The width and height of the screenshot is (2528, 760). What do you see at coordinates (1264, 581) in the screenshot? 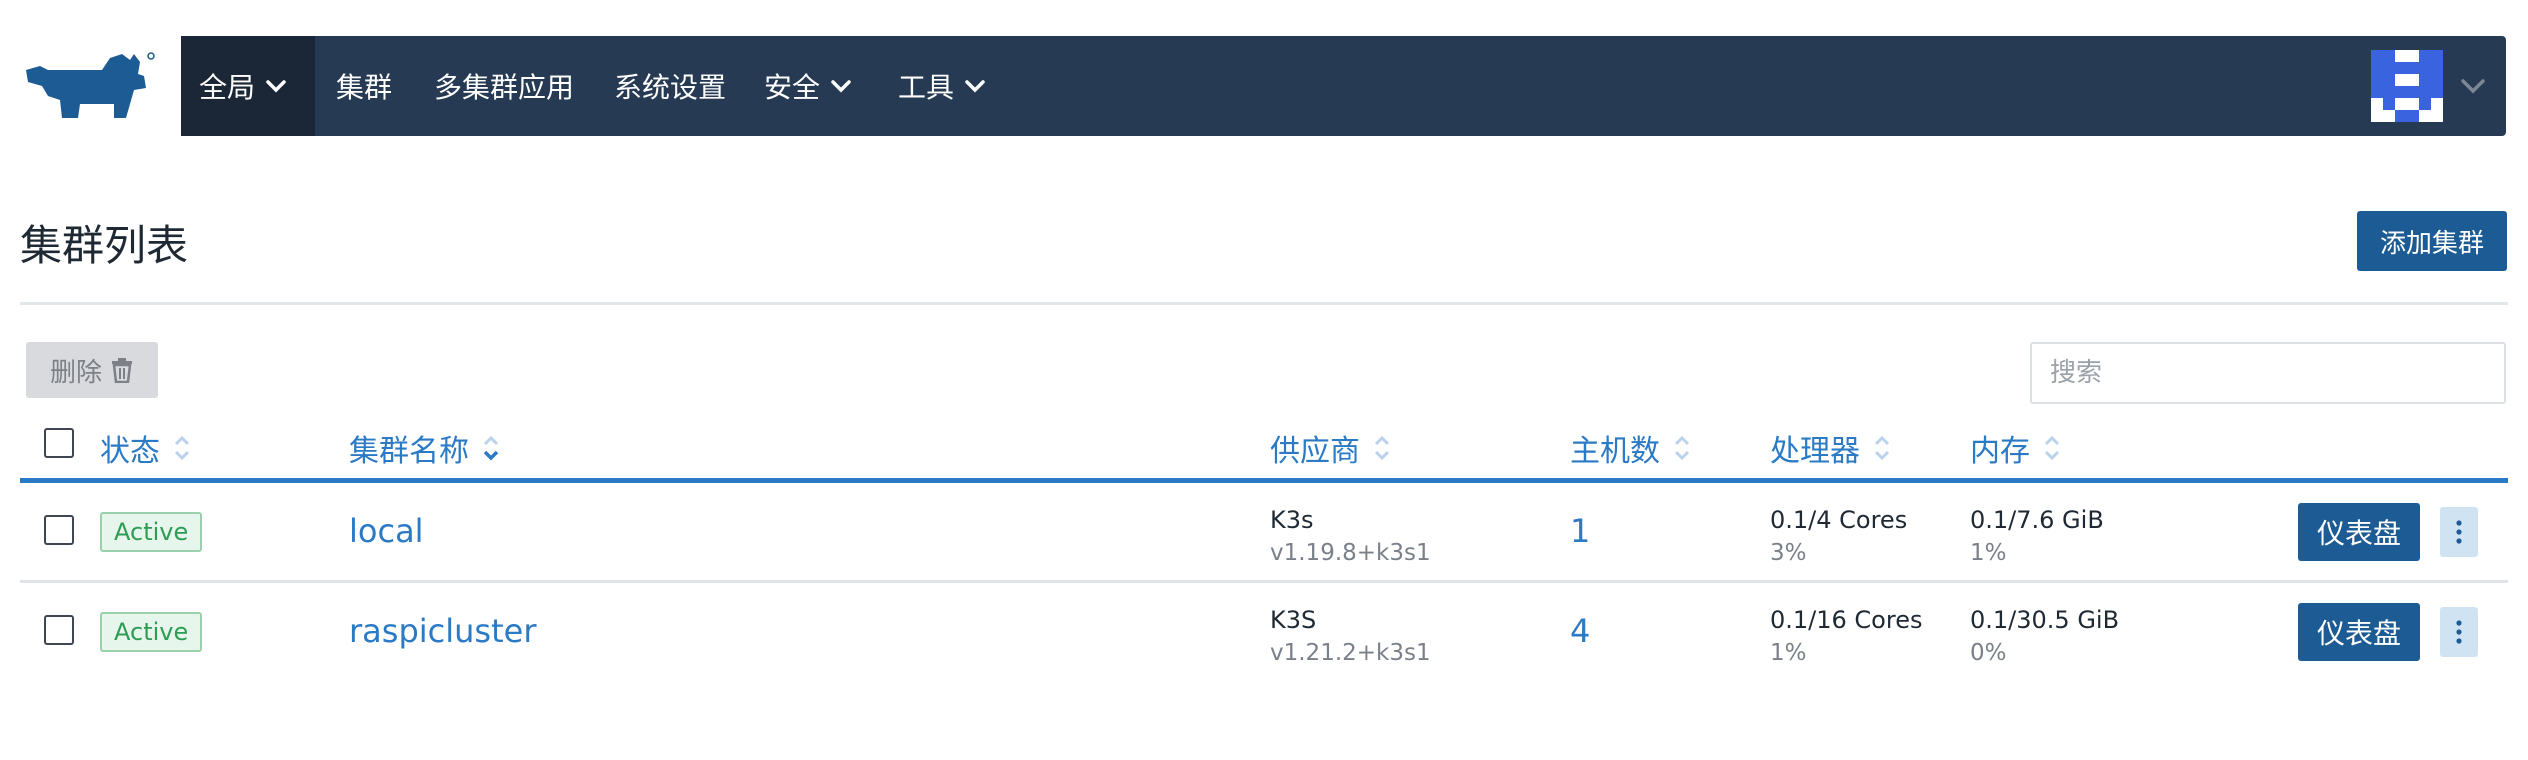
I see `row-divider` at bounding box center [1264, 581].